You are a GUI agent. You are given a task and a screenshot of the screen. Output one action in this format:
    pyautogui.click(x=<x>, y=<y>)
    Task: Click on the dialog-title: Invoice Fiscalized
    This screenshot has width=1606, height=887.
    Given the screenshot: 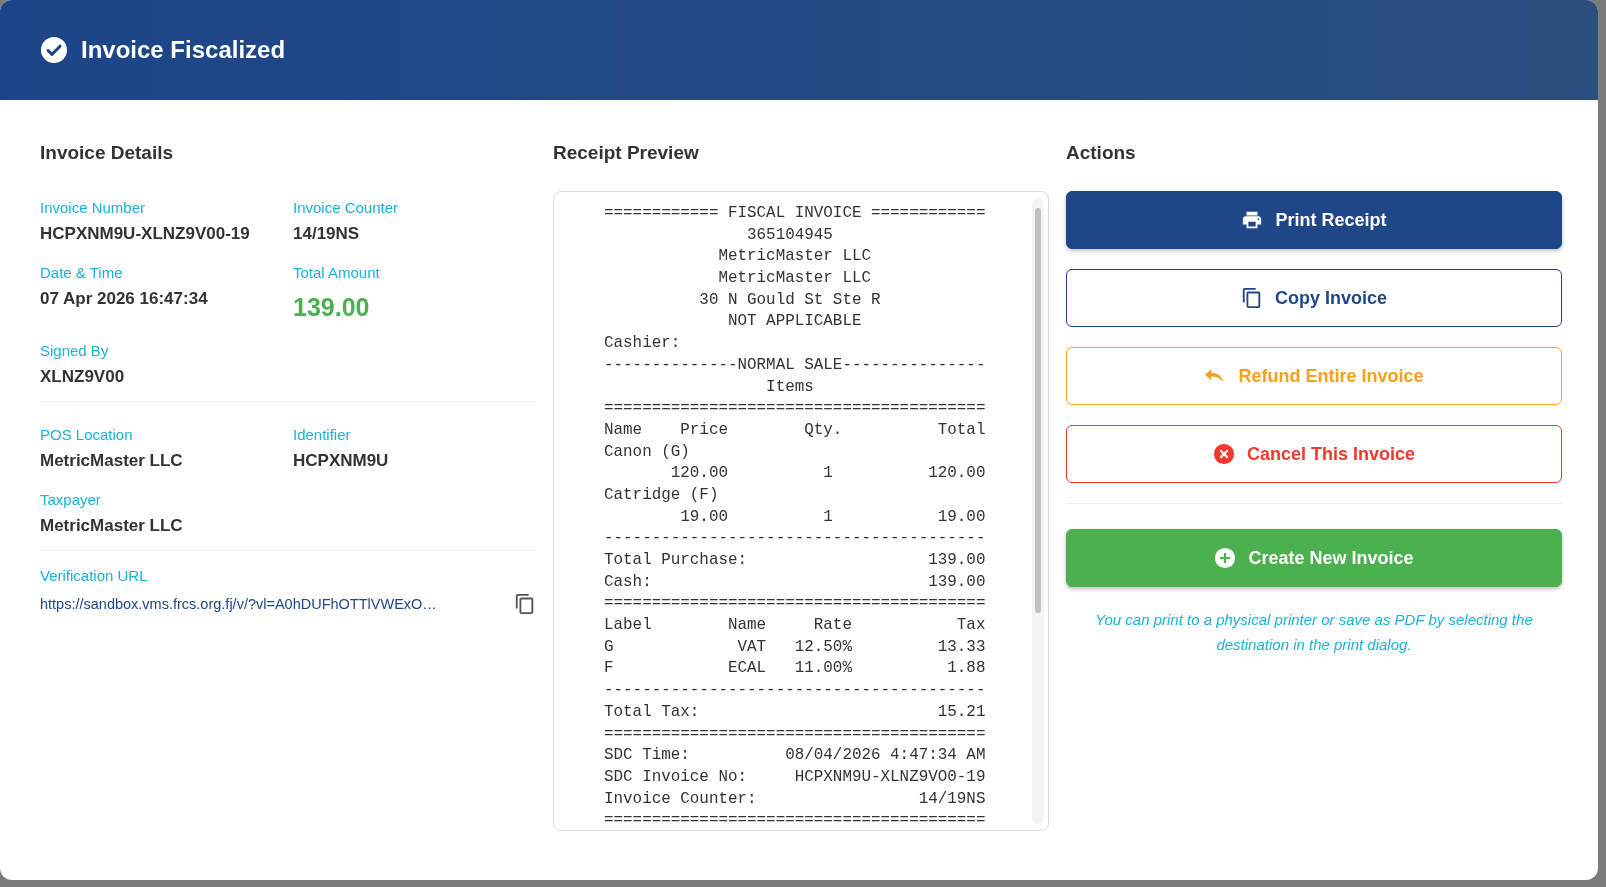 What is the action you would take?
    pyautogui.click(x=183, y=50)
    